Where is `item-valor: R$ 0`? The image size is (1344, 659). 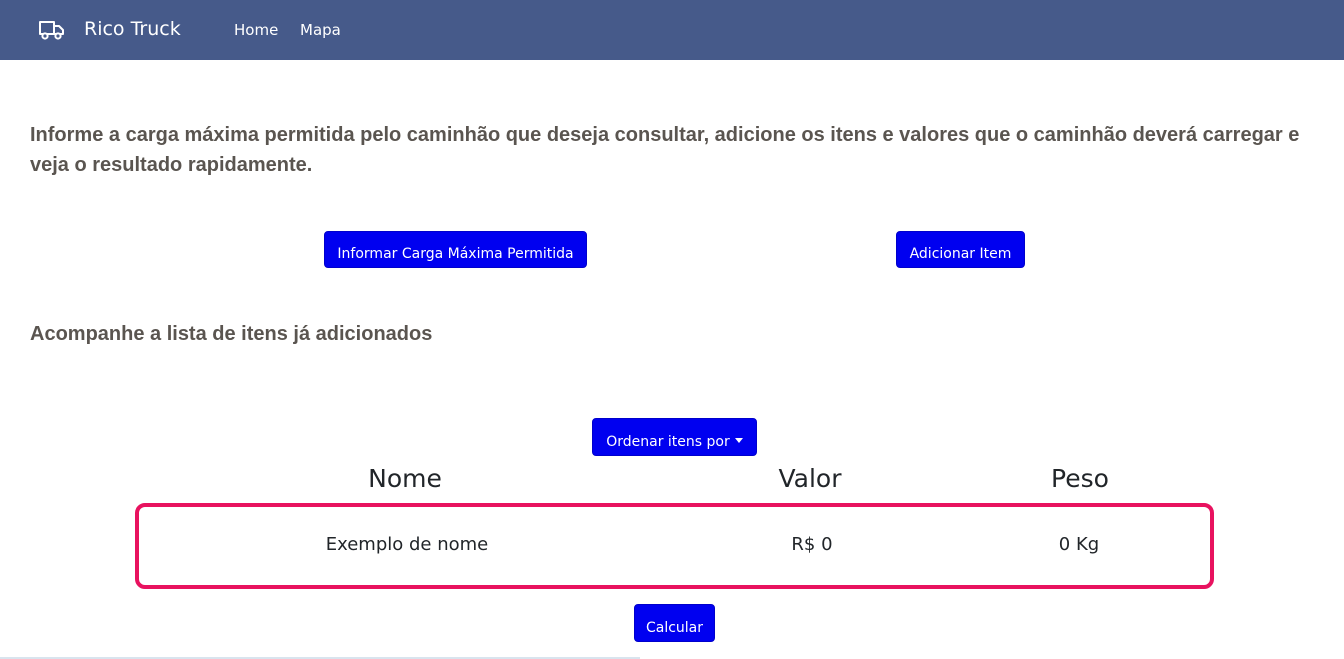 item-valor: R$ 0 is located at coordinates (812, 544).